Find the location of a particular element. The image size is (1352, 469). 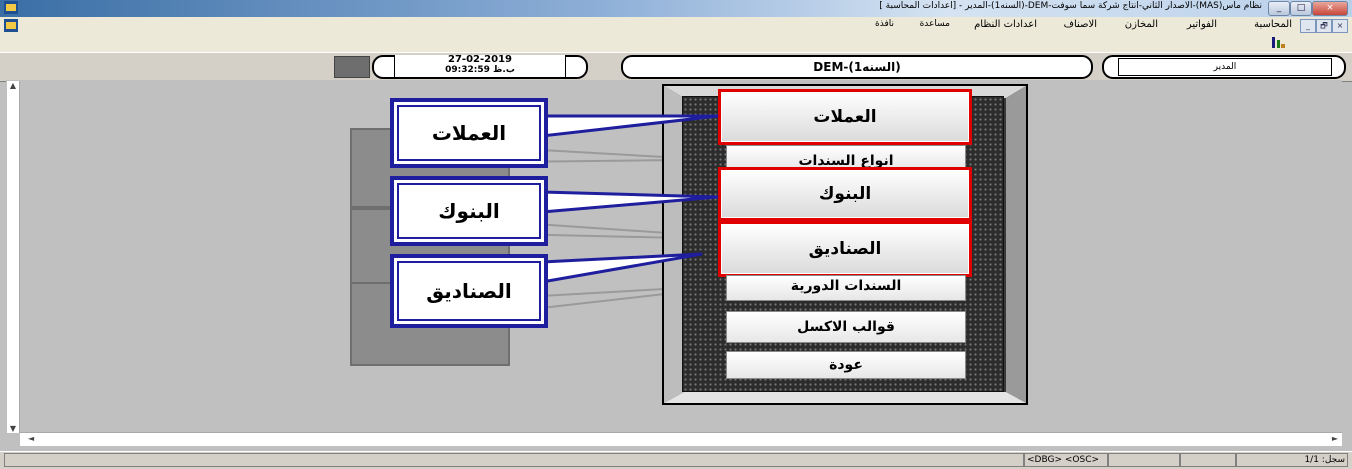

callout-currencies: العملات is located at coordinates (469, 133).